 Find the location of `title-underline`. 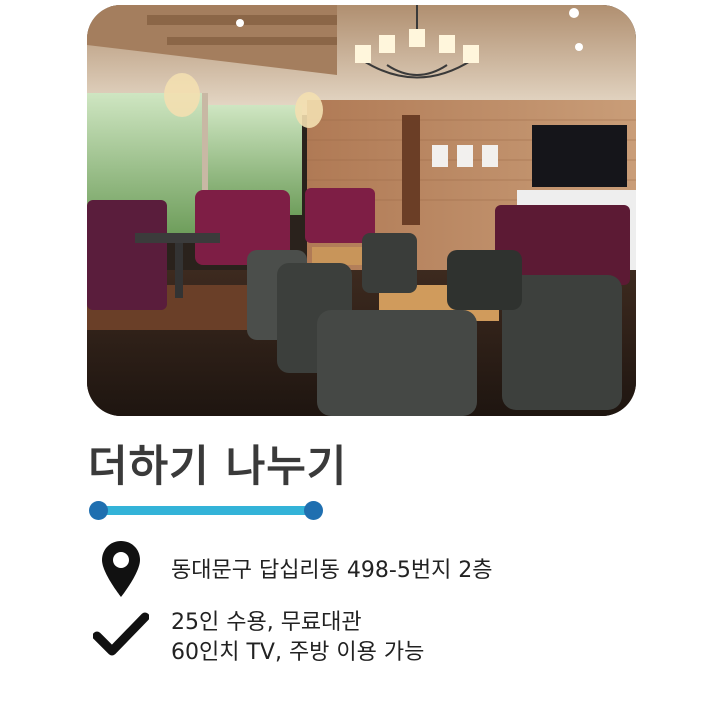

title-underline is located at coordinates (206, 510).